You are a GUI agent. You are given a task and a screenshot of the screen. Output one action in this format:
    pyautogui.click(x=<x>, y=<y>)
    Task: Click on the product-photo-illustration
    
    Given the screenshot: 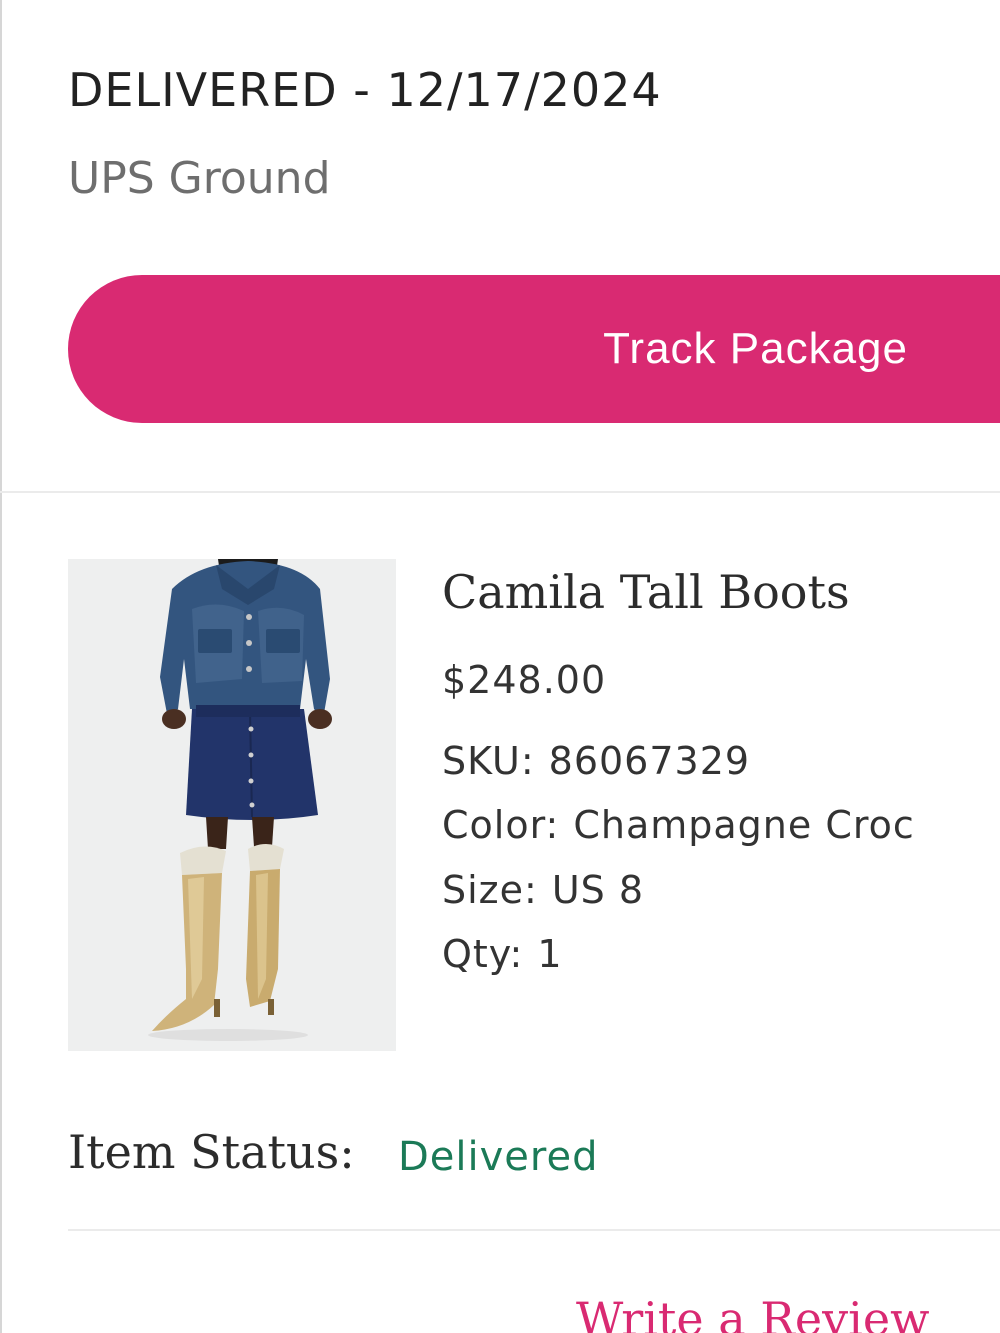 What is the action you would take?
    pyautogui.click(x=232, y=805)
    